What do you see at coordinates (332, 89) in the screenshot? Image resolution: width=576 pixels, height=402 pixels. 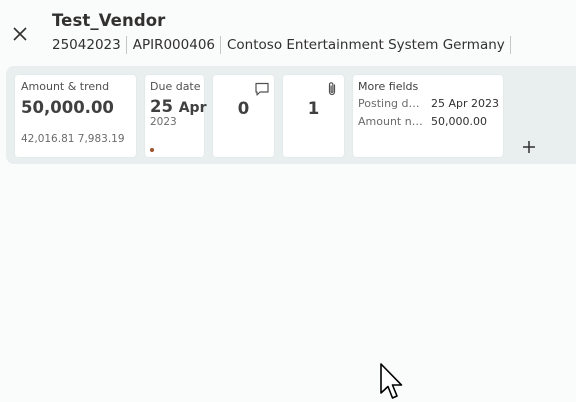 I see `paperclip-icon` at bounding box center [332, 89].